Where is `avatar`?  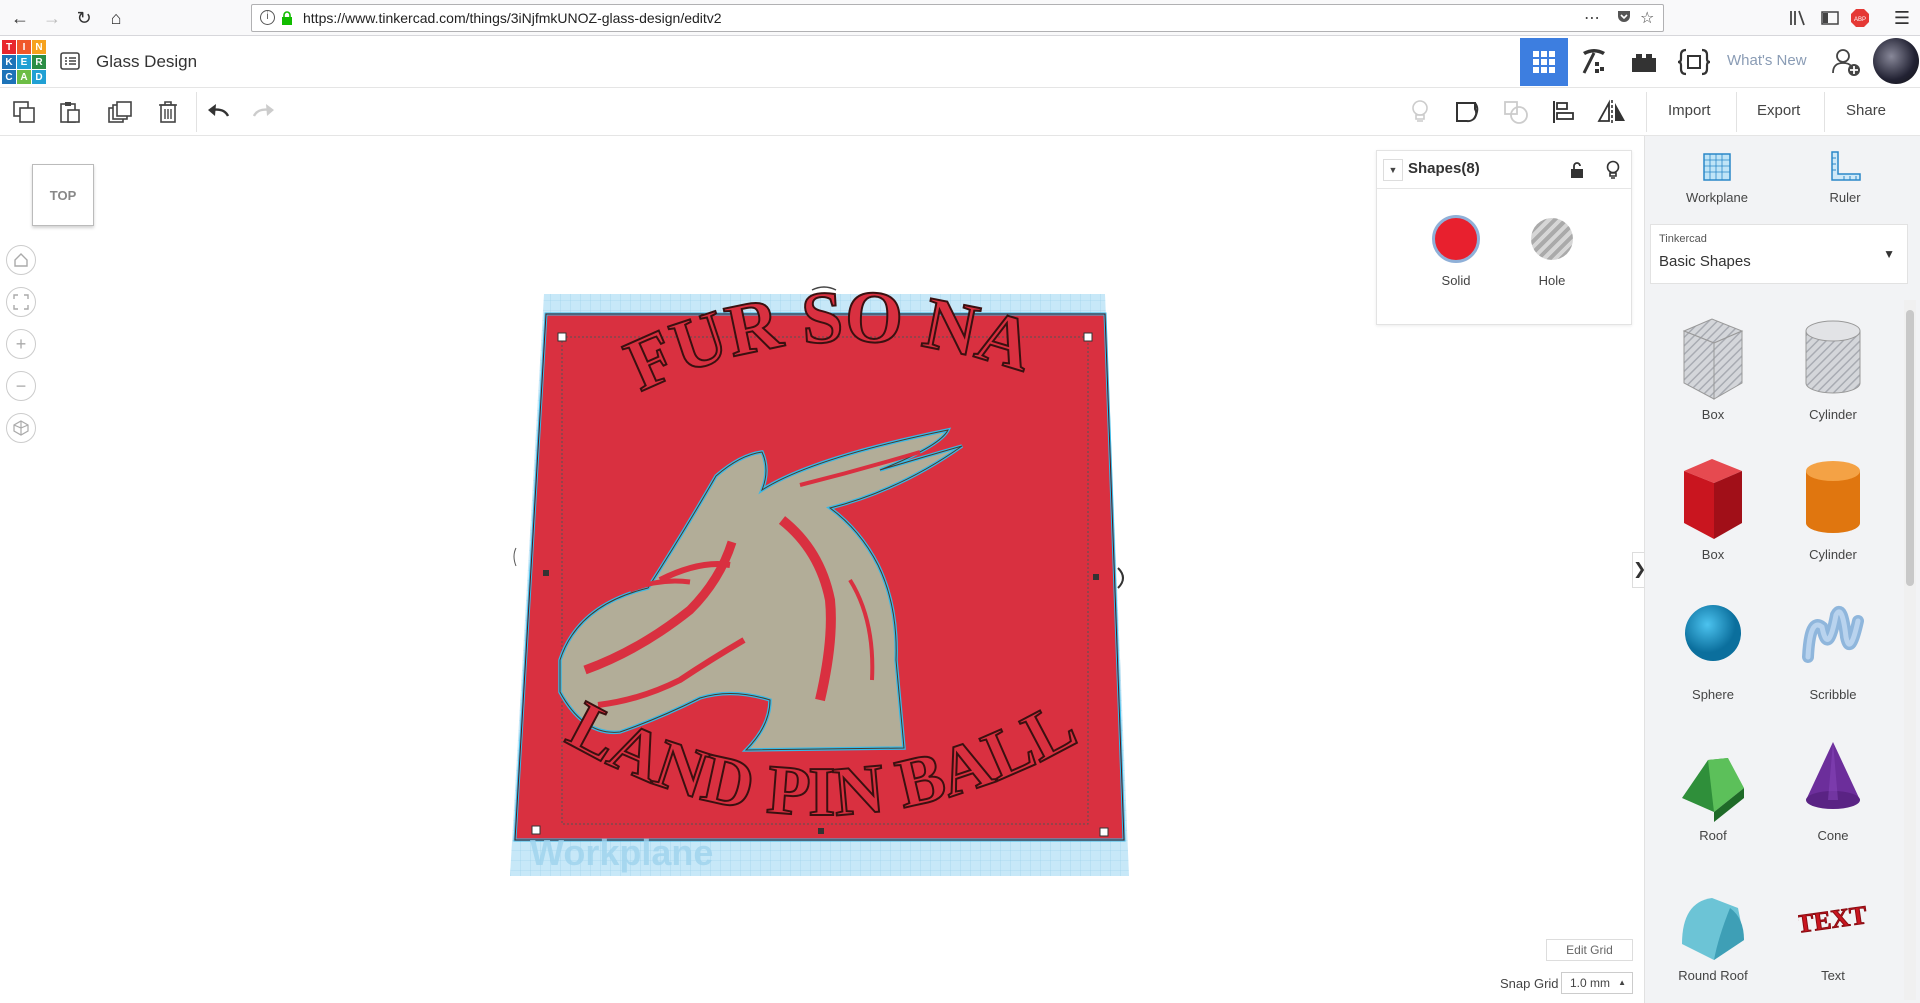
avatar is located at coordinates (1896, 61).